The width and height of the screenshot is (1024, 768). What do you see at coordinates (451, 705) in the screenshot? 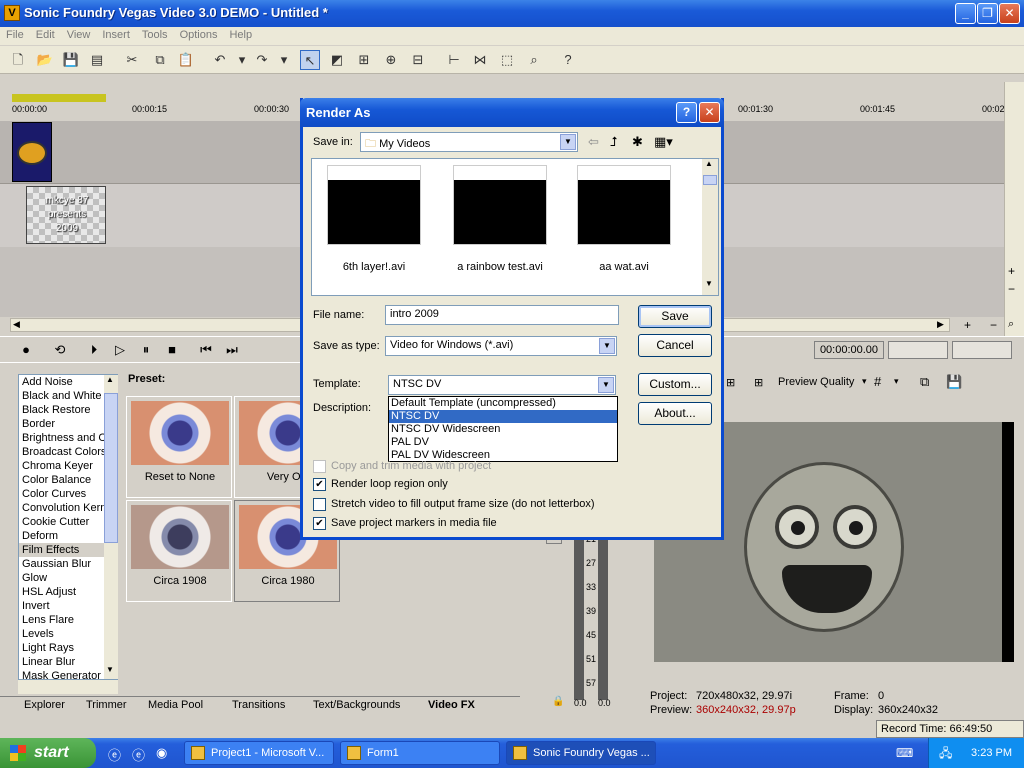
I see `tab-video-fx: Video FX` at bounding box center [451, 705].